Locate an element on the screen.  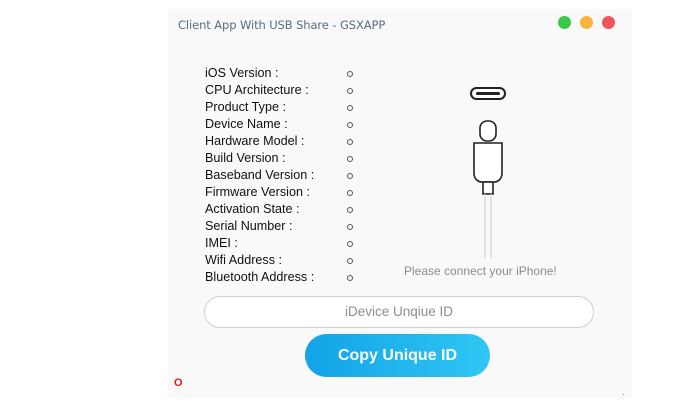
info-label: Activation State : is located at coordinates (252, 209).